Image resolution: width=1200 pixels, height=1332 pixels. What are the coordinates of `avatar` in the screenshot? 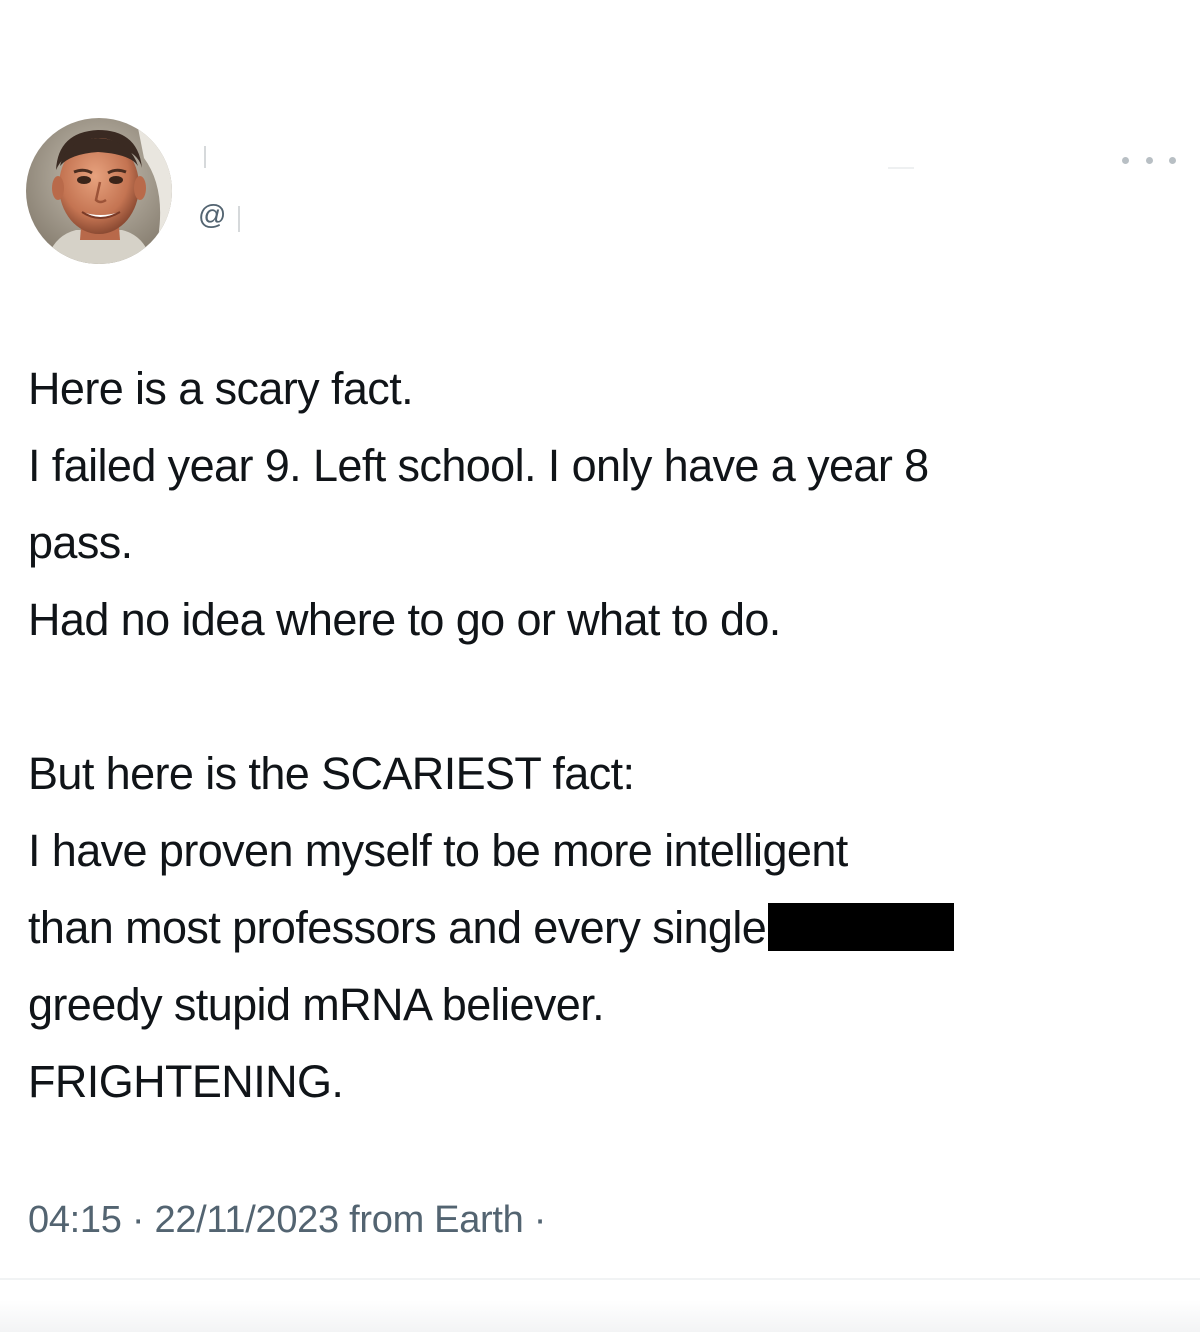 It's located at (99, 191).